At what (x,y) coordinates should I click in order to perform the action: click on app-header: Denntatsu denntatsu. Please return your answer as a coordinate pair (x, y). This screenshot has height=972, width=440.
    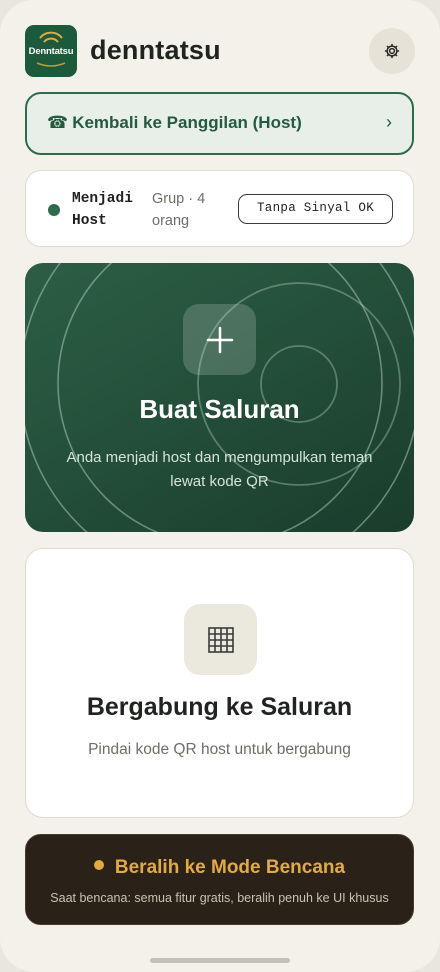
    Looking at the image, I should click on (220, 51).